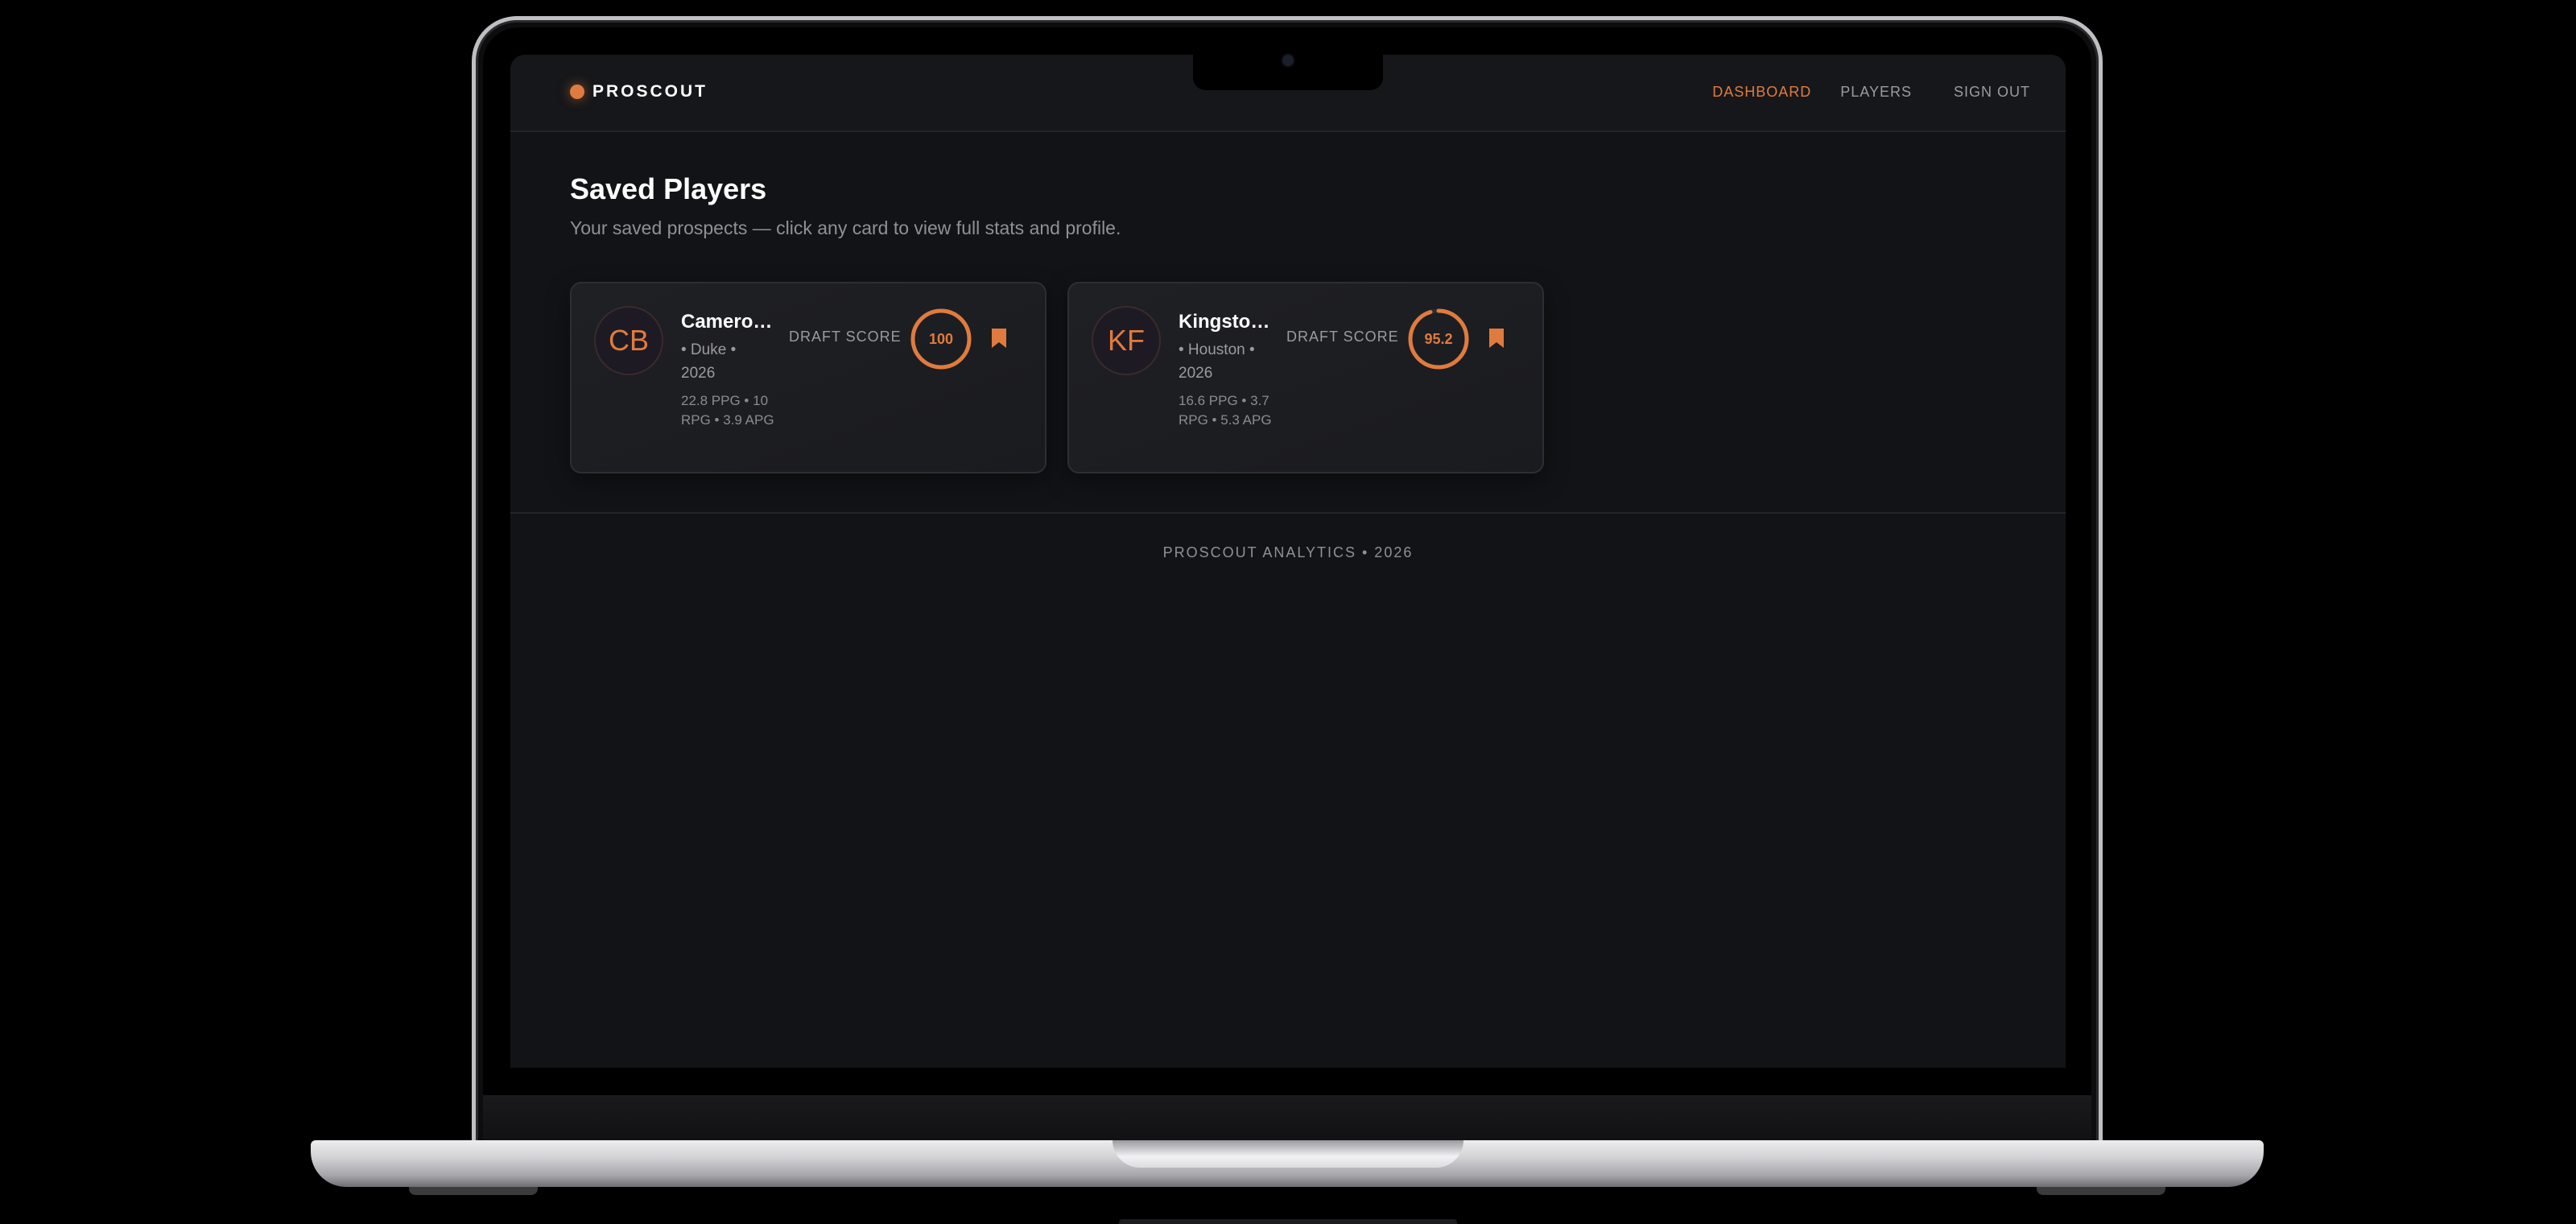 Image resolution: width=2576 pixels, height=1224 pixels. Describe the element at coordinates (2101, 1191) in the screenshot. I see `laptop-foot-right` at that location.